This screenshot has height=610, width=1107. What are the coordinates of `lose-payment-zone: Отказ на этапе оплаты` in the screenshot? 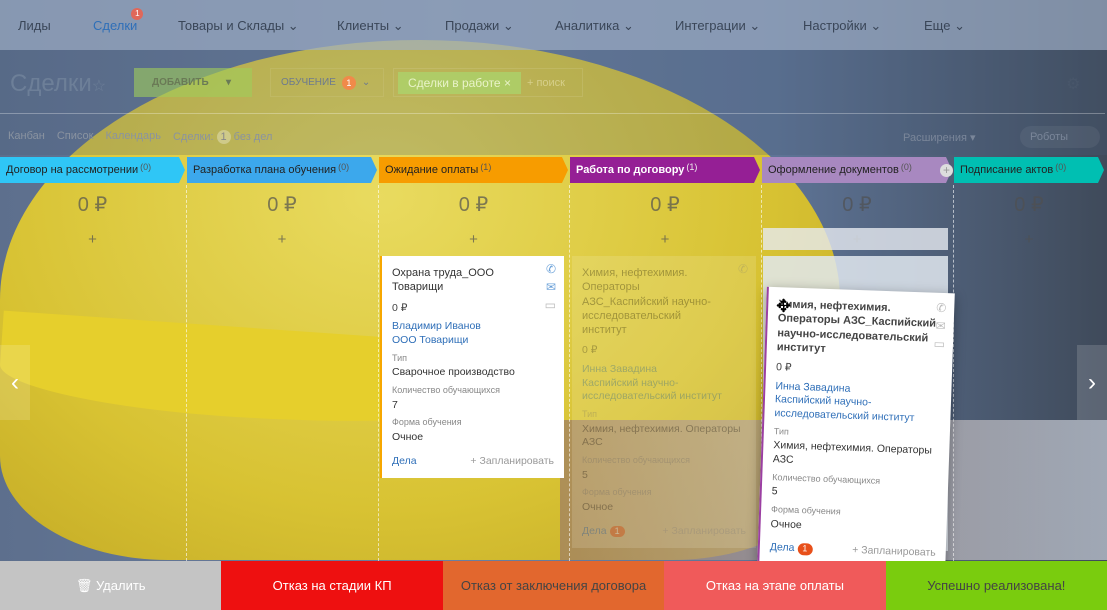 It's located at (775, 585).